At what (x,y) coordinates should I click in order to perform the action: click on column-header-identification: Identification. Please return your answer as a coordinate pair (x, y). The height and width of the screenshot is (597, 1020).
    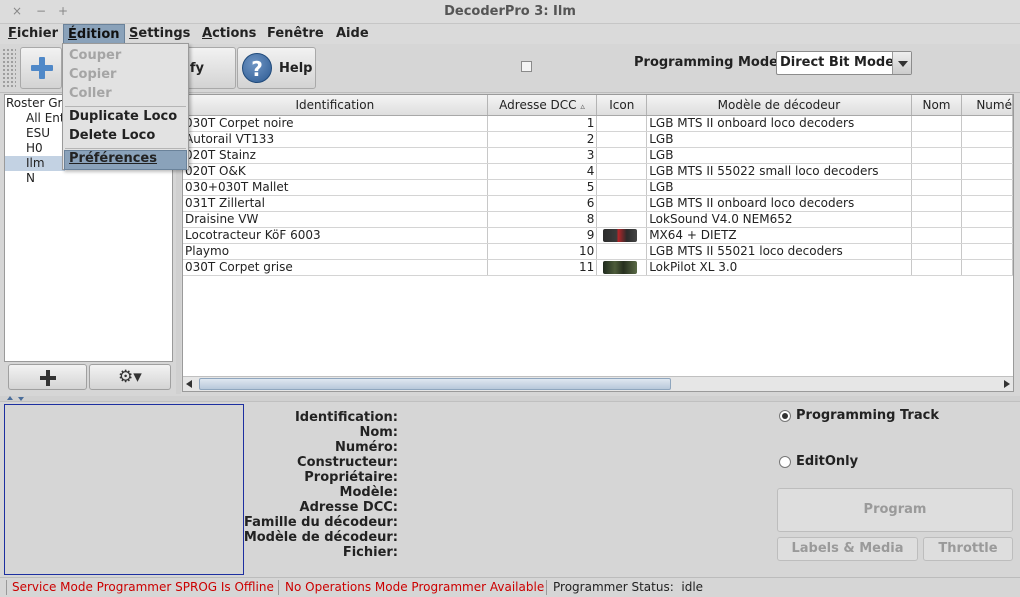
    Looking at the image, I should click on (335, 105).